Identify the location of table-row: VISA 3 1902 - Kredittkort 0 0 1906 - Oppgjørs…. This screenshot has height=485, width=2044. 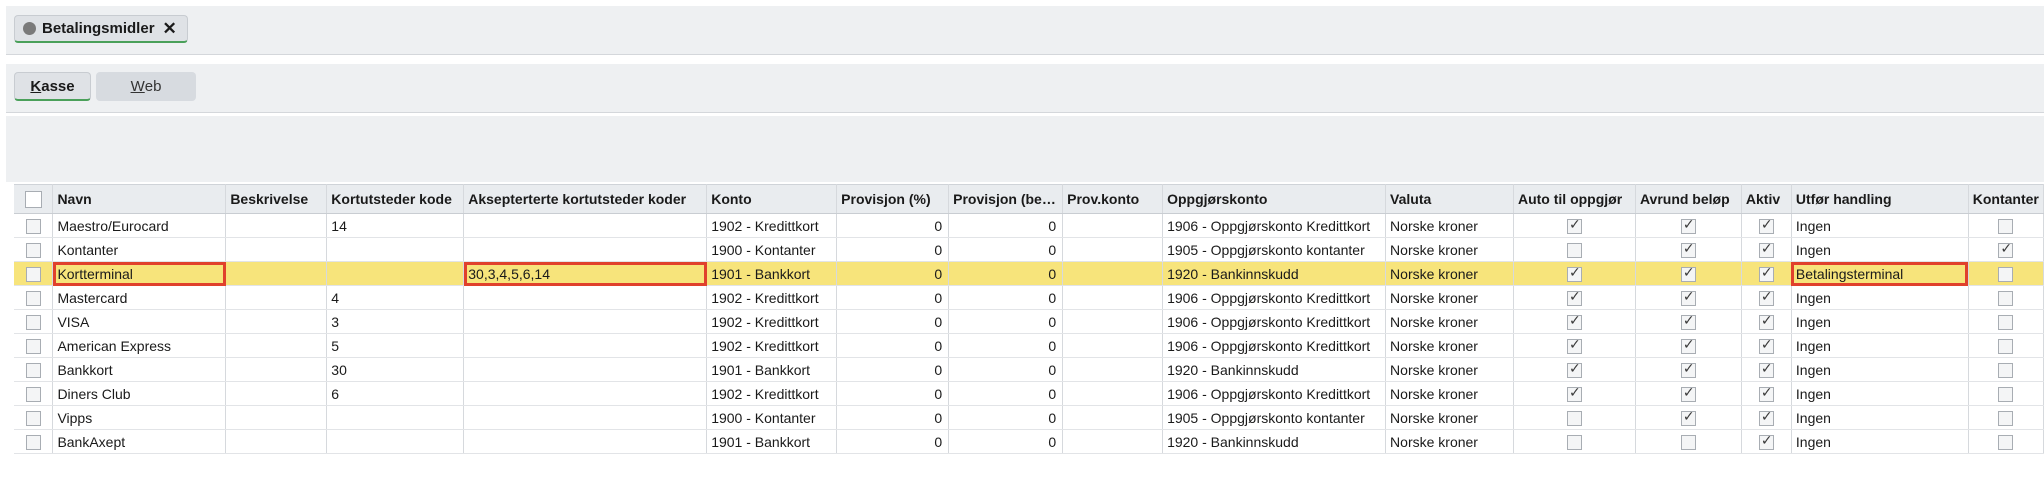
(1029, 321).